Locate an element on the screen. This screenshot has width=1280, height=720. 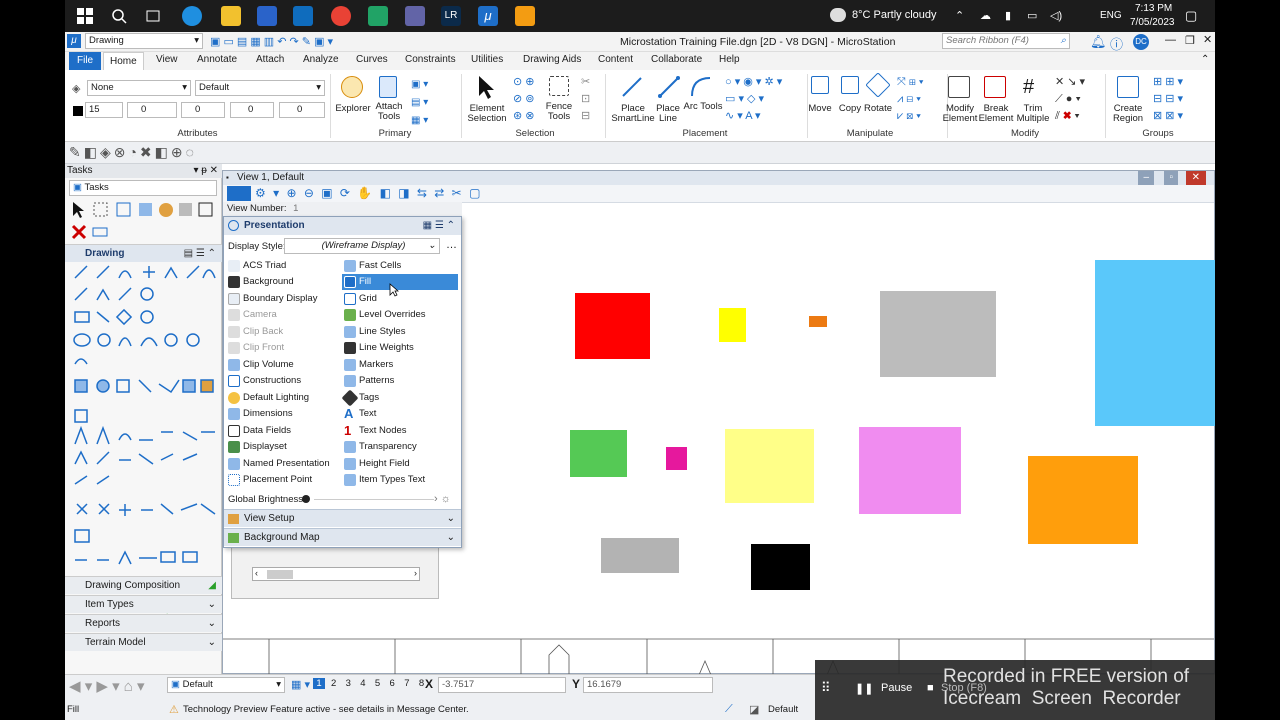
acs-triad-toggle: ACS Triad is located at coordinates (256, 266).